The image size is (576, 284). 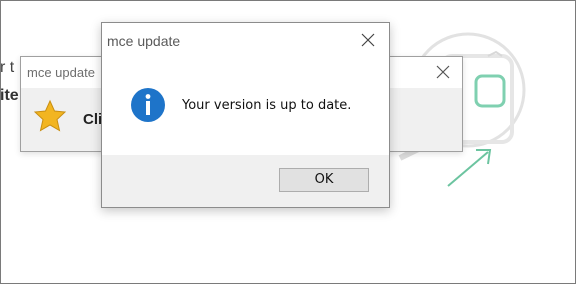 What do you see at coordinates (61, 72) in the screenshot?
I see `background-dialog-title: mce update` at bounding box center [61, 72].